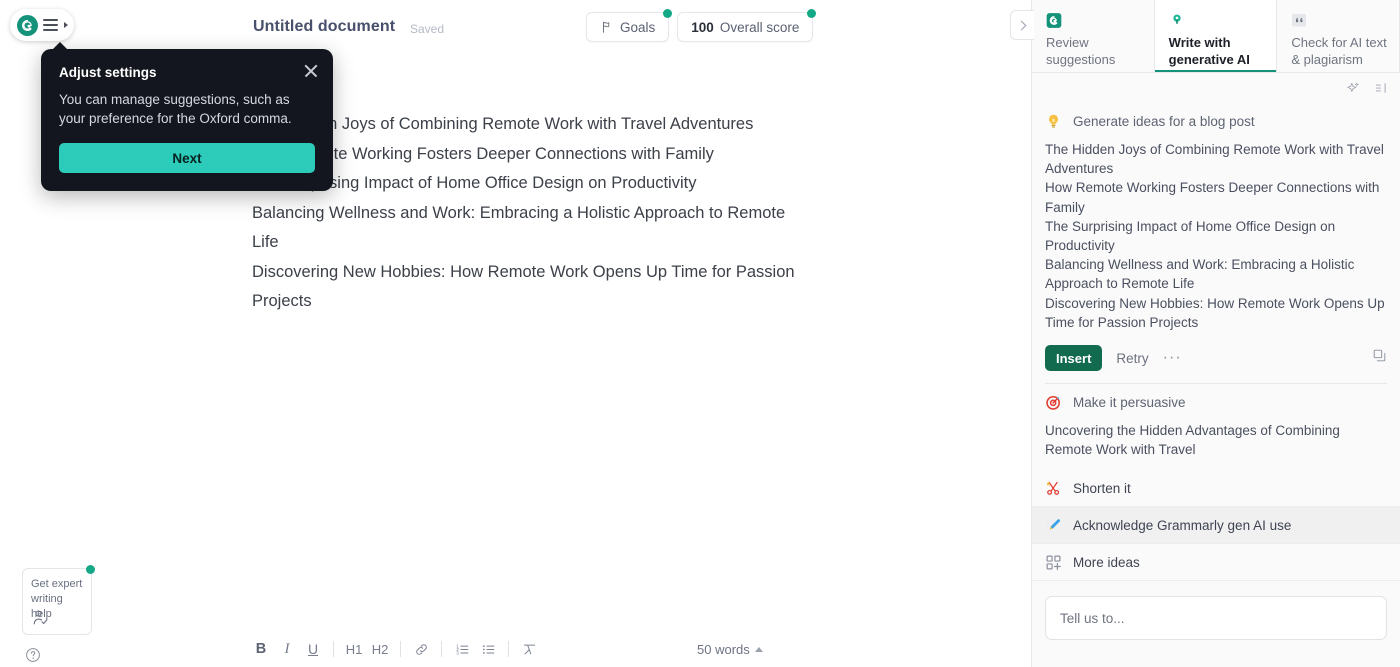 This screenshot has height=667, width=1400. Describe the element at coordinates (1172, 358) in the screenshot. I see `more-options-button: ···` at that location.